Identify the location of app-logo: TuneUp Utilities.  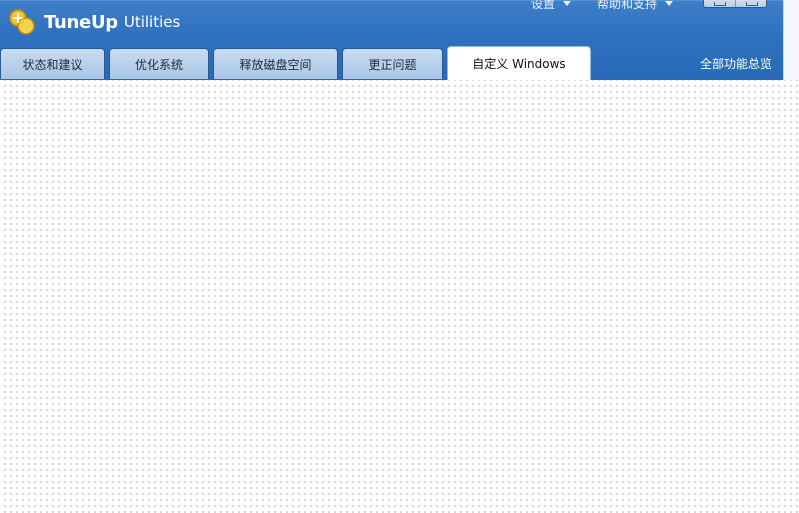
(93, 22).